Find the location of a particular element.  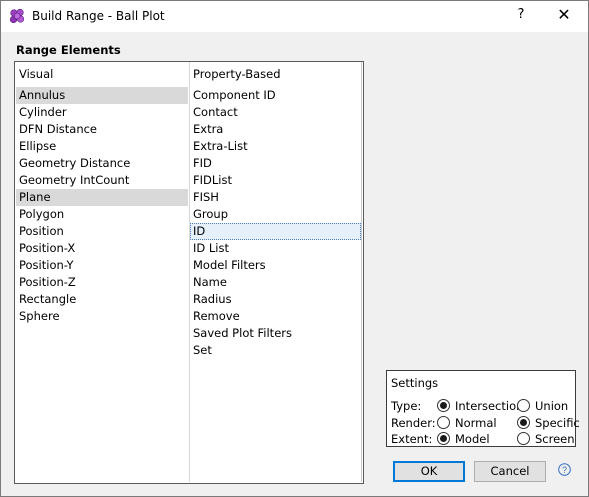

list-scroll-edge is located at coordinates (361, 272).